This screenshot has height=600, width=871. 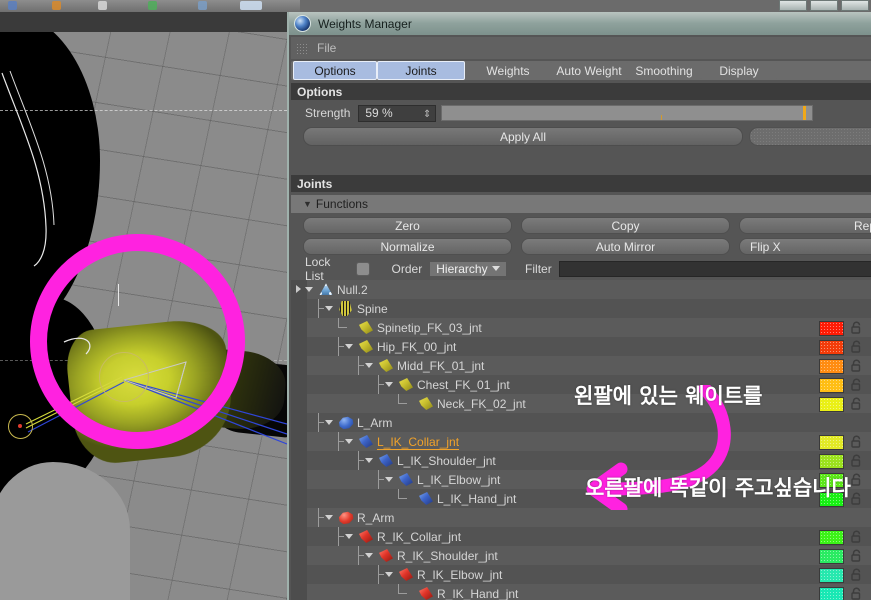 I want to click on apply-all-button: Apply All, so click(x=523, y=136).